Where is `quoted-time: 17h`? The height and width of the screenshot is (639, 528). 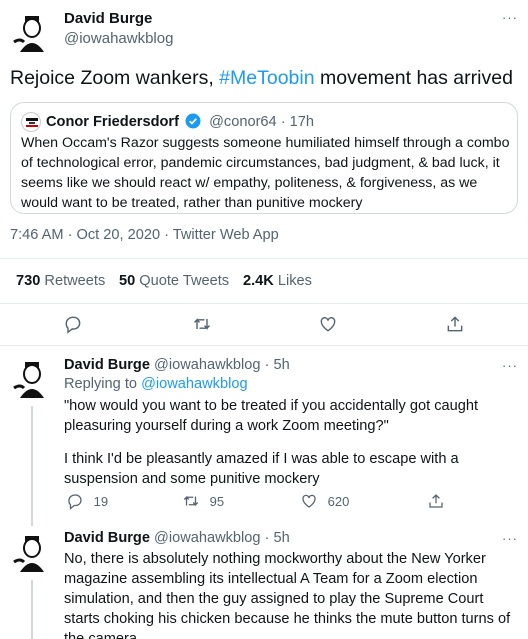
quoted-time: 17h is located at coordinates (302, 122).